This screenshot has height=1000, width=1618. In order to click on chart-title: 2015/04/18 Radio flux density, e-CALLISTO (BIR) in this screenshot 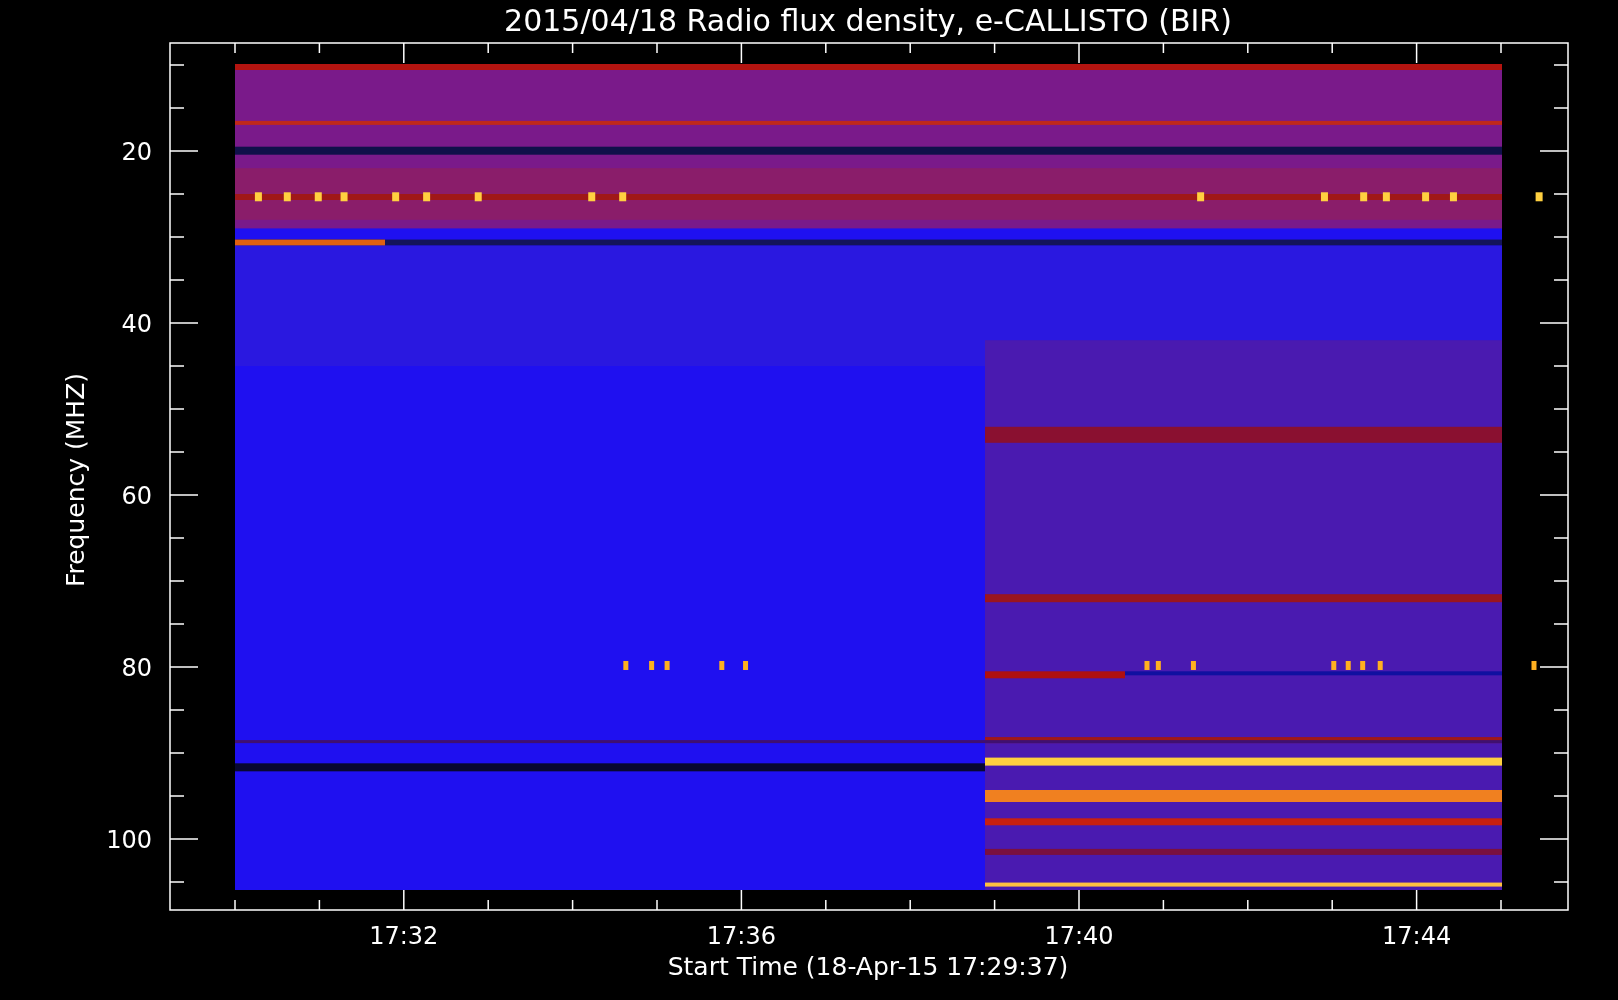, I will do `click(868, 20)`.